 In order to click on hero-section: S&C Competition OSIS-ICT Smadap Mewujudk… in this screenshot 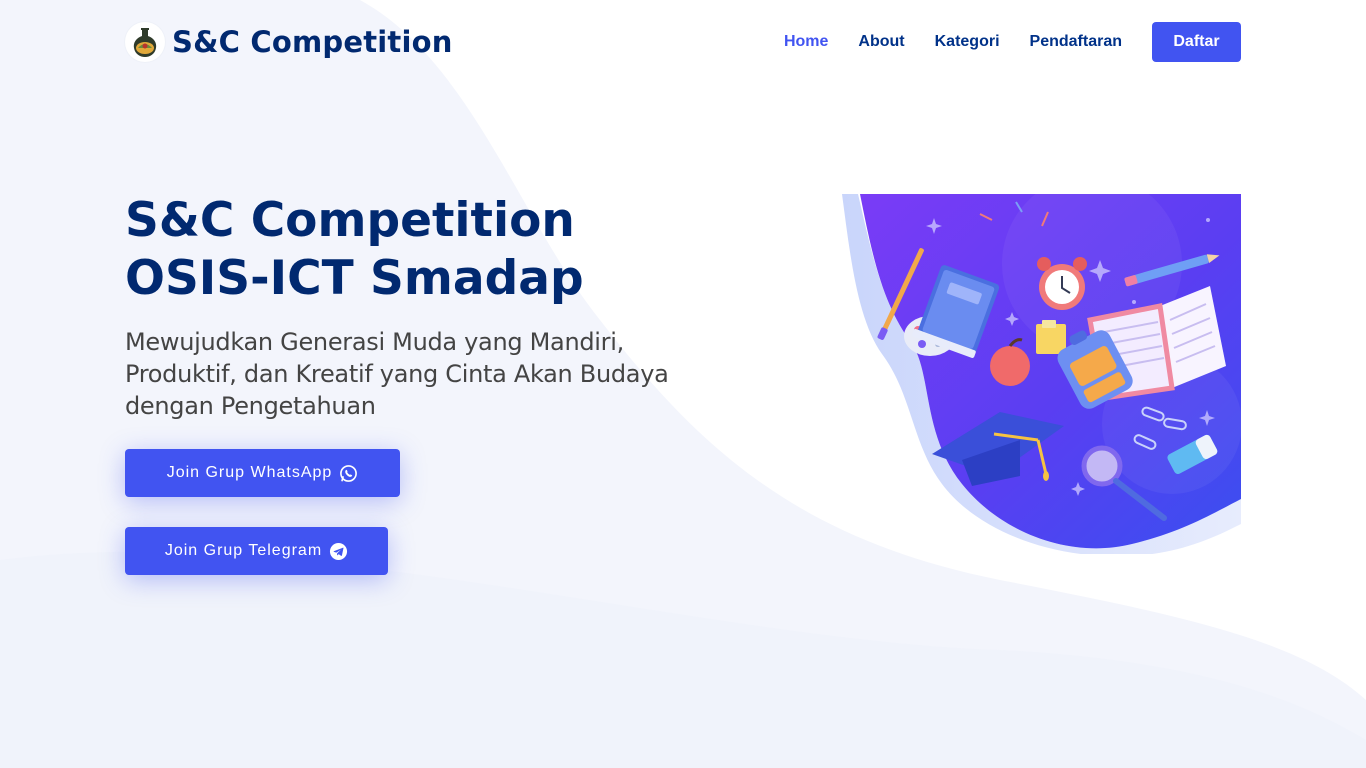, I will do `click(405, 307)`.